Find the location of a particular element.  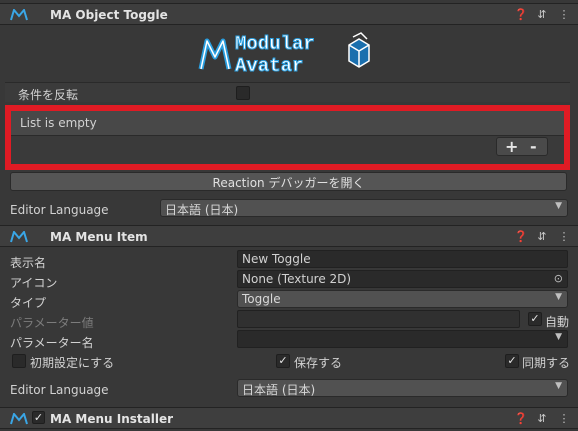

display-name-input: New Toggle is located at coordinates (402, 259).